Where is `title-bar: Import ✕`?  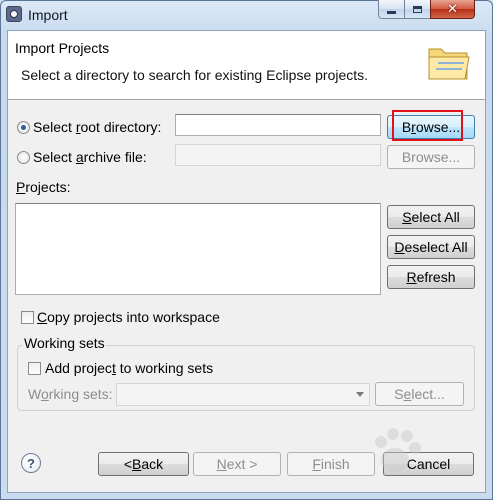 title-bar: Import ✕ is located at coordinates (246, 15).